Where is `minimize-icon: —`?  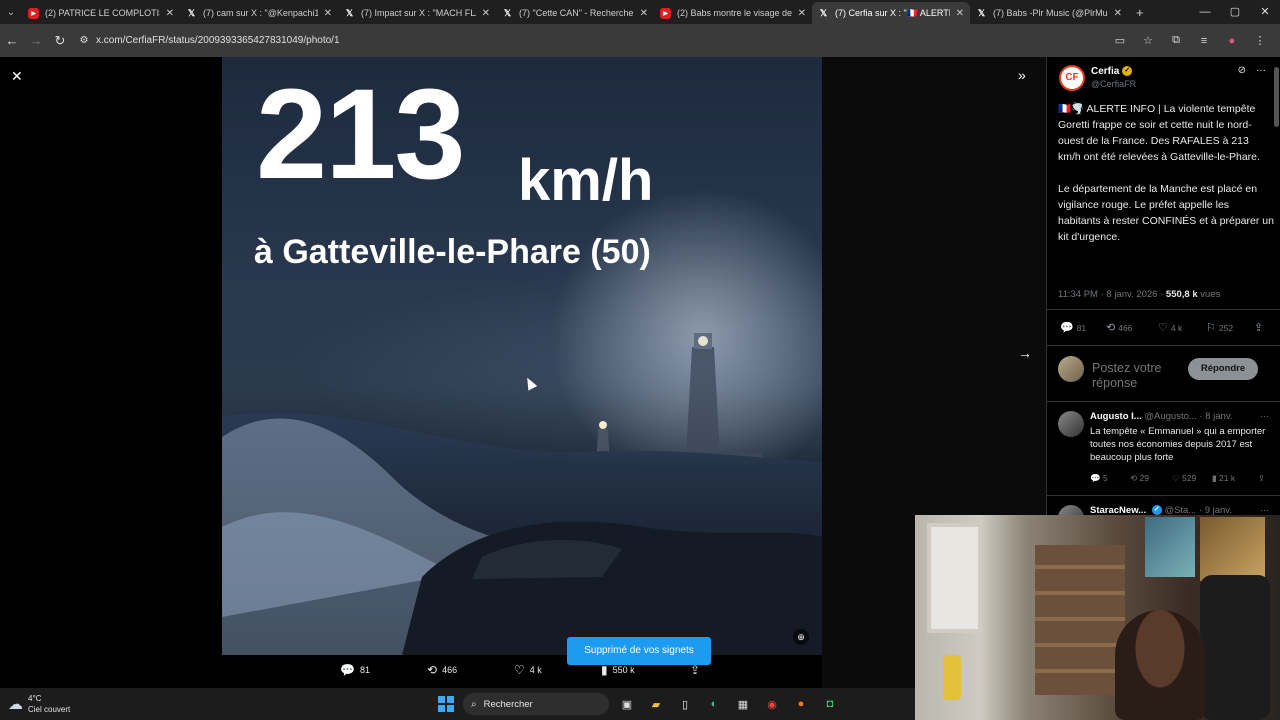
minimize-icon: — is located at coordinates (1205, 12).